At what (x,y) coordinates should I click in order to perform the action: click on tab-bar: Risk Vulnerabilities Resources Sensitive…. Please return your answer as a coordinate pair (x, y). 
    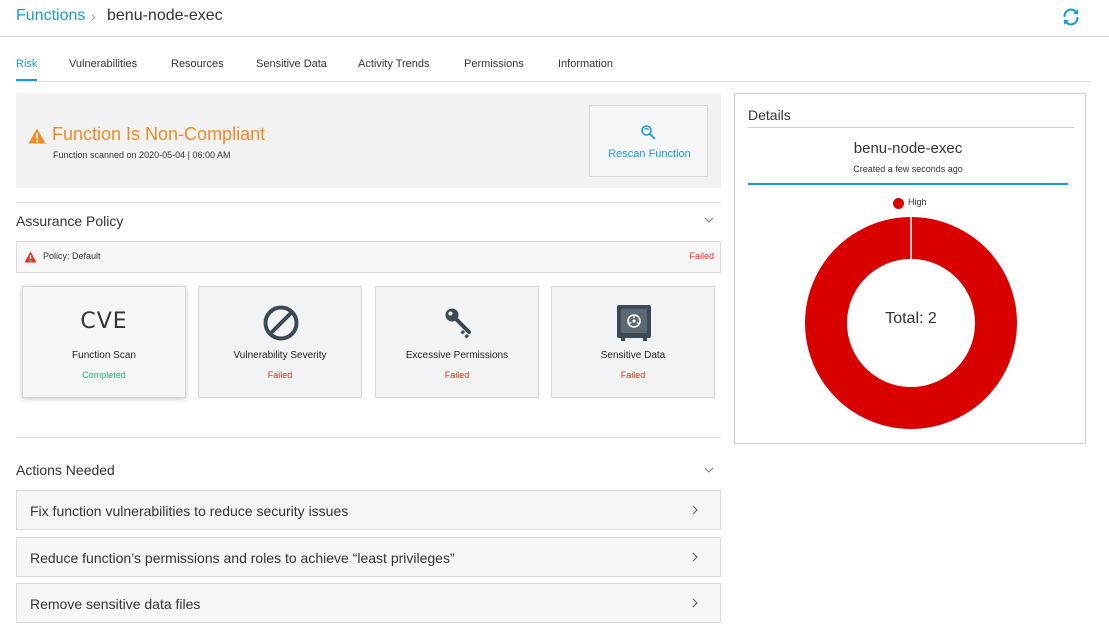
    Looking at the image, I should click on (554, 70).